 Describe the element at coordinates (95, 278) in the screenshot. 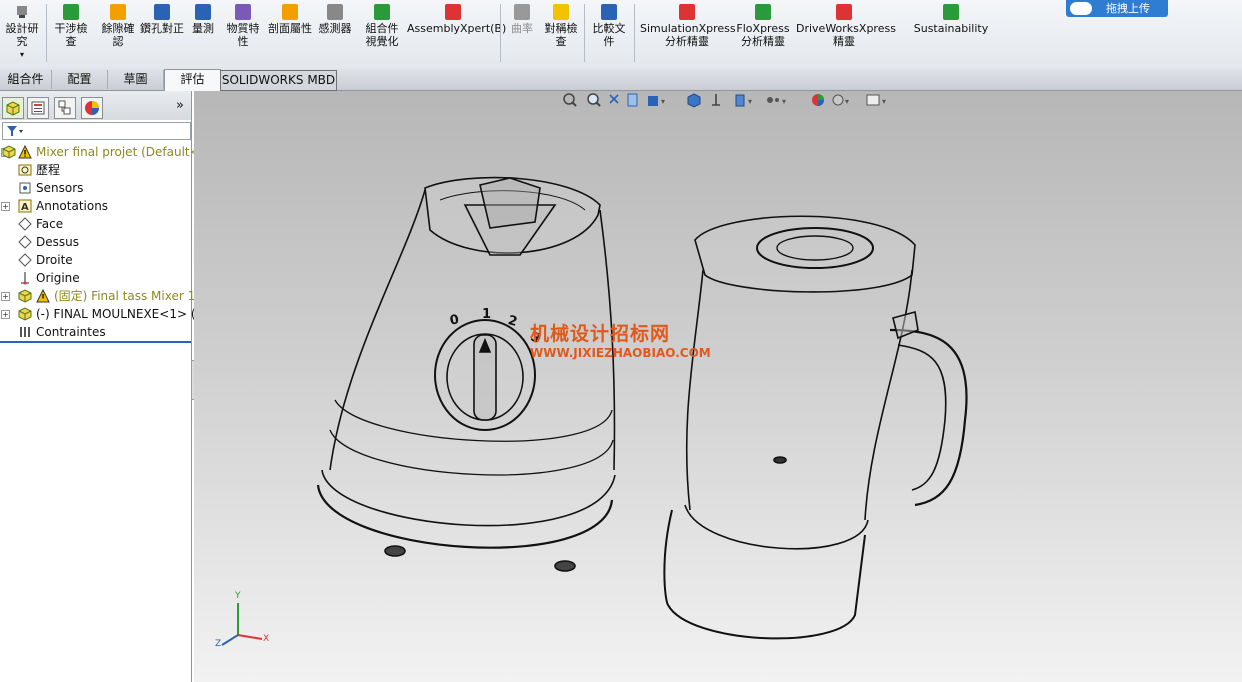

I see `tree-item: Origine` at that location.